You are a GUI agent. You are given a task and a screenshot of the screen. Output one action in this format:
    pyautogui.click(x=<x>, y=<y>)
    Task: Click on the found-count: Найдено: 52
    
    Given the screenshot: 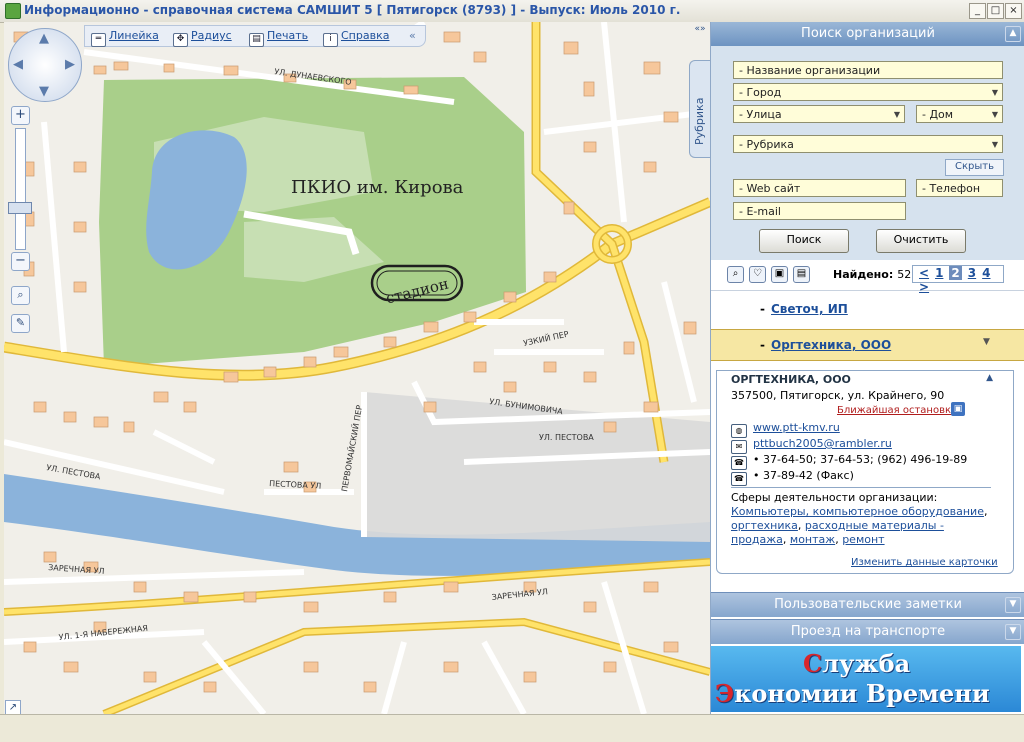 What is the action you would take?
    pyautogui.click(x=872, y=274)
    